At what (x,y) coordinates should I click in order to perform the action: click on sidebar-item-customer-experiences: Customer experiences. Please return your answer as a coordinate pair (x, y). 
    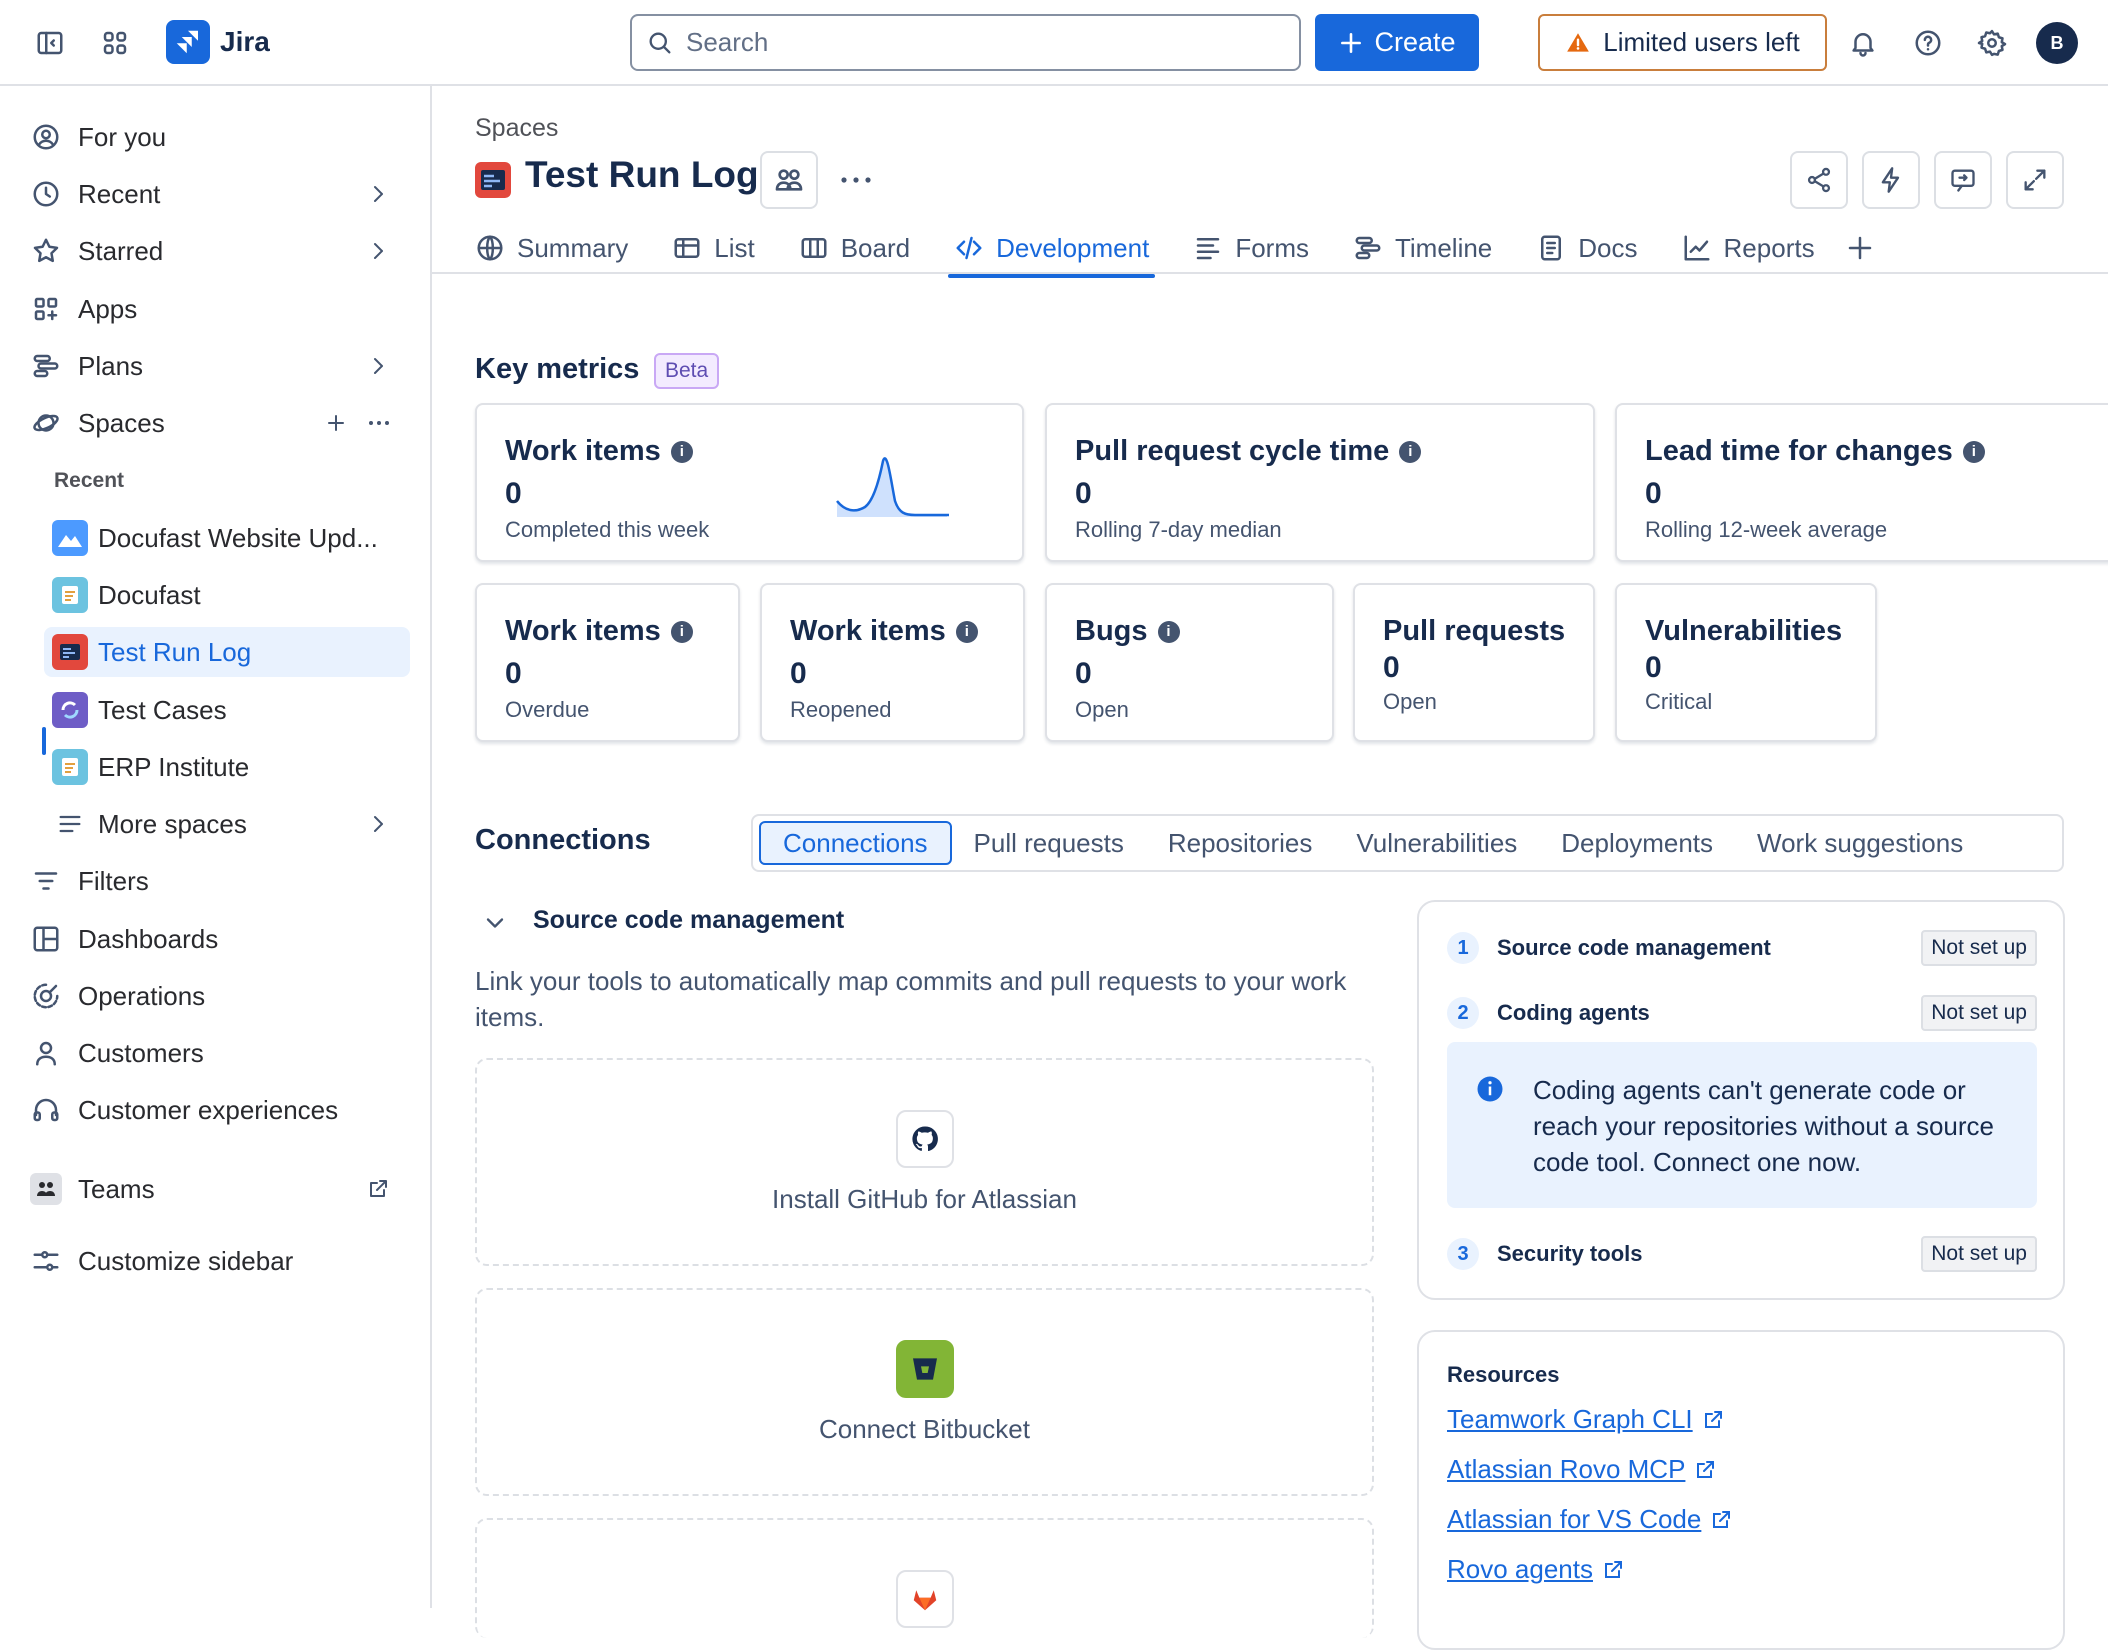
    Looking at the image, I should click on (220, 1110).